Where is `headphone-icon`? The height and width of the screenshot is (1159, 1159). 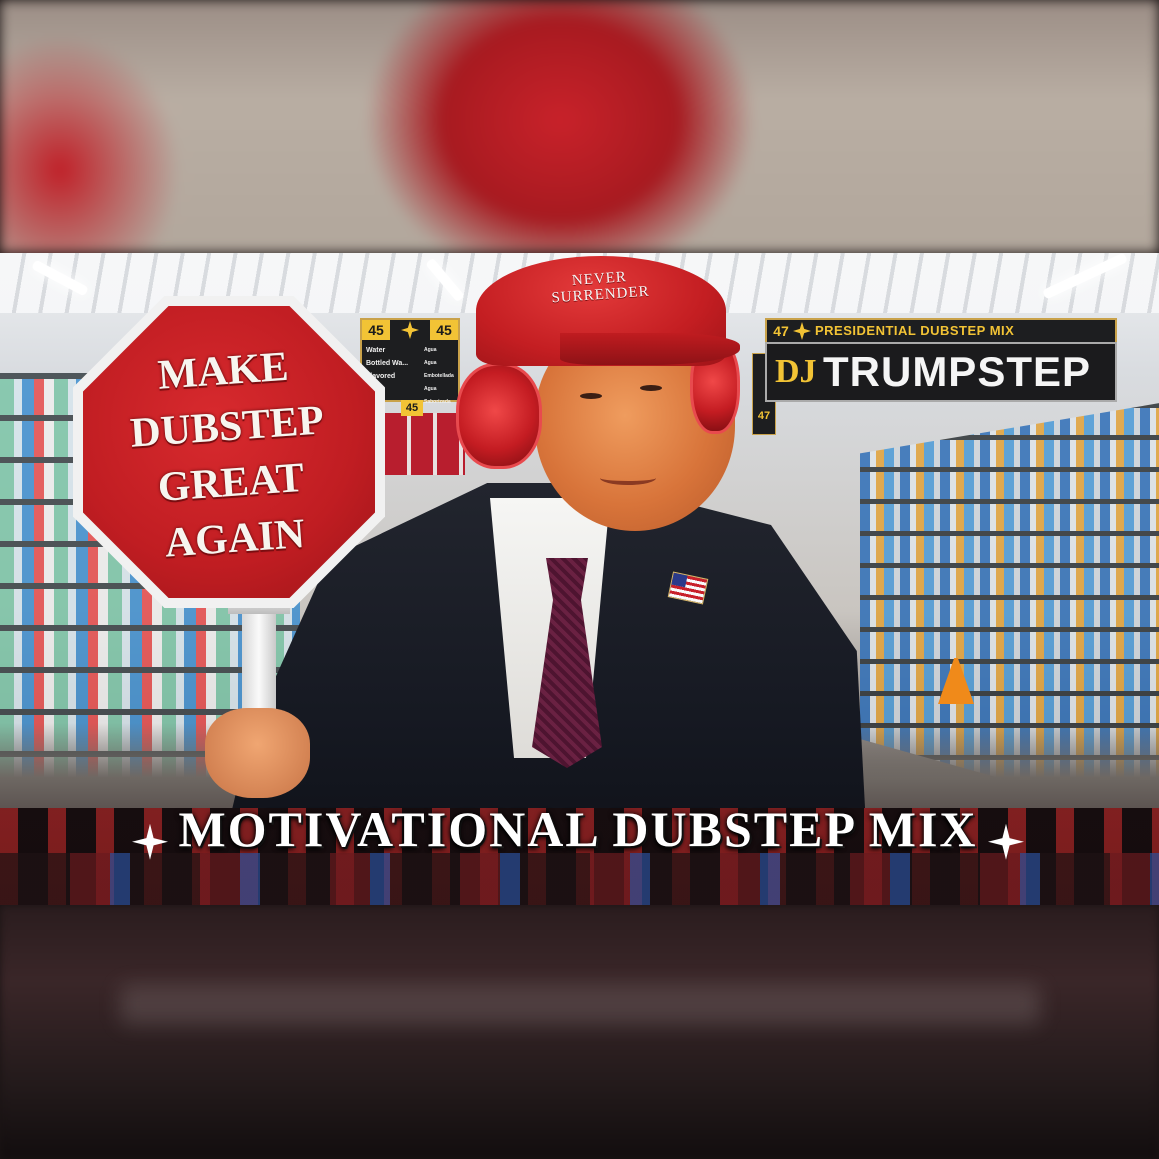 headphone-icon is located at coordinates (499, 416).